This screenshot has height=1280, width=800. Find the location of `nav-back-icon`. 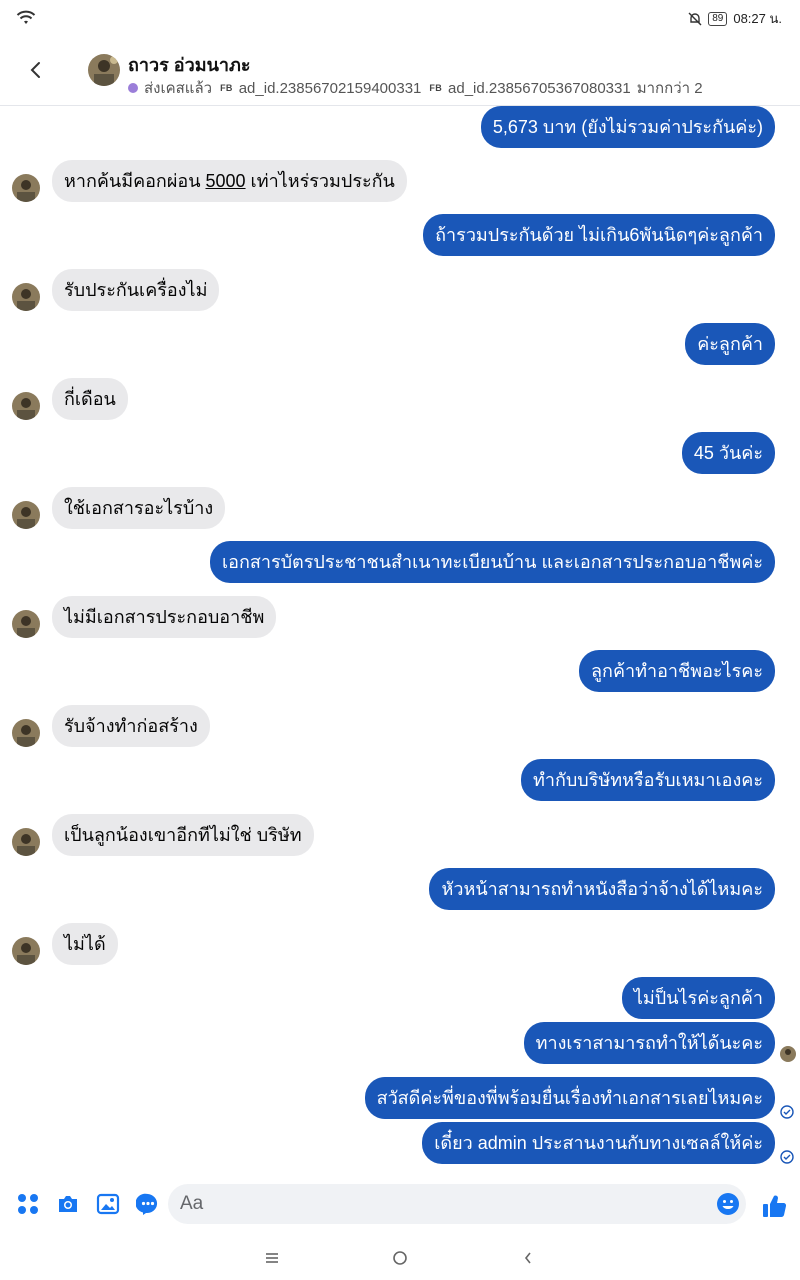

nav-back-icon is located at coordinates (527, 1258).